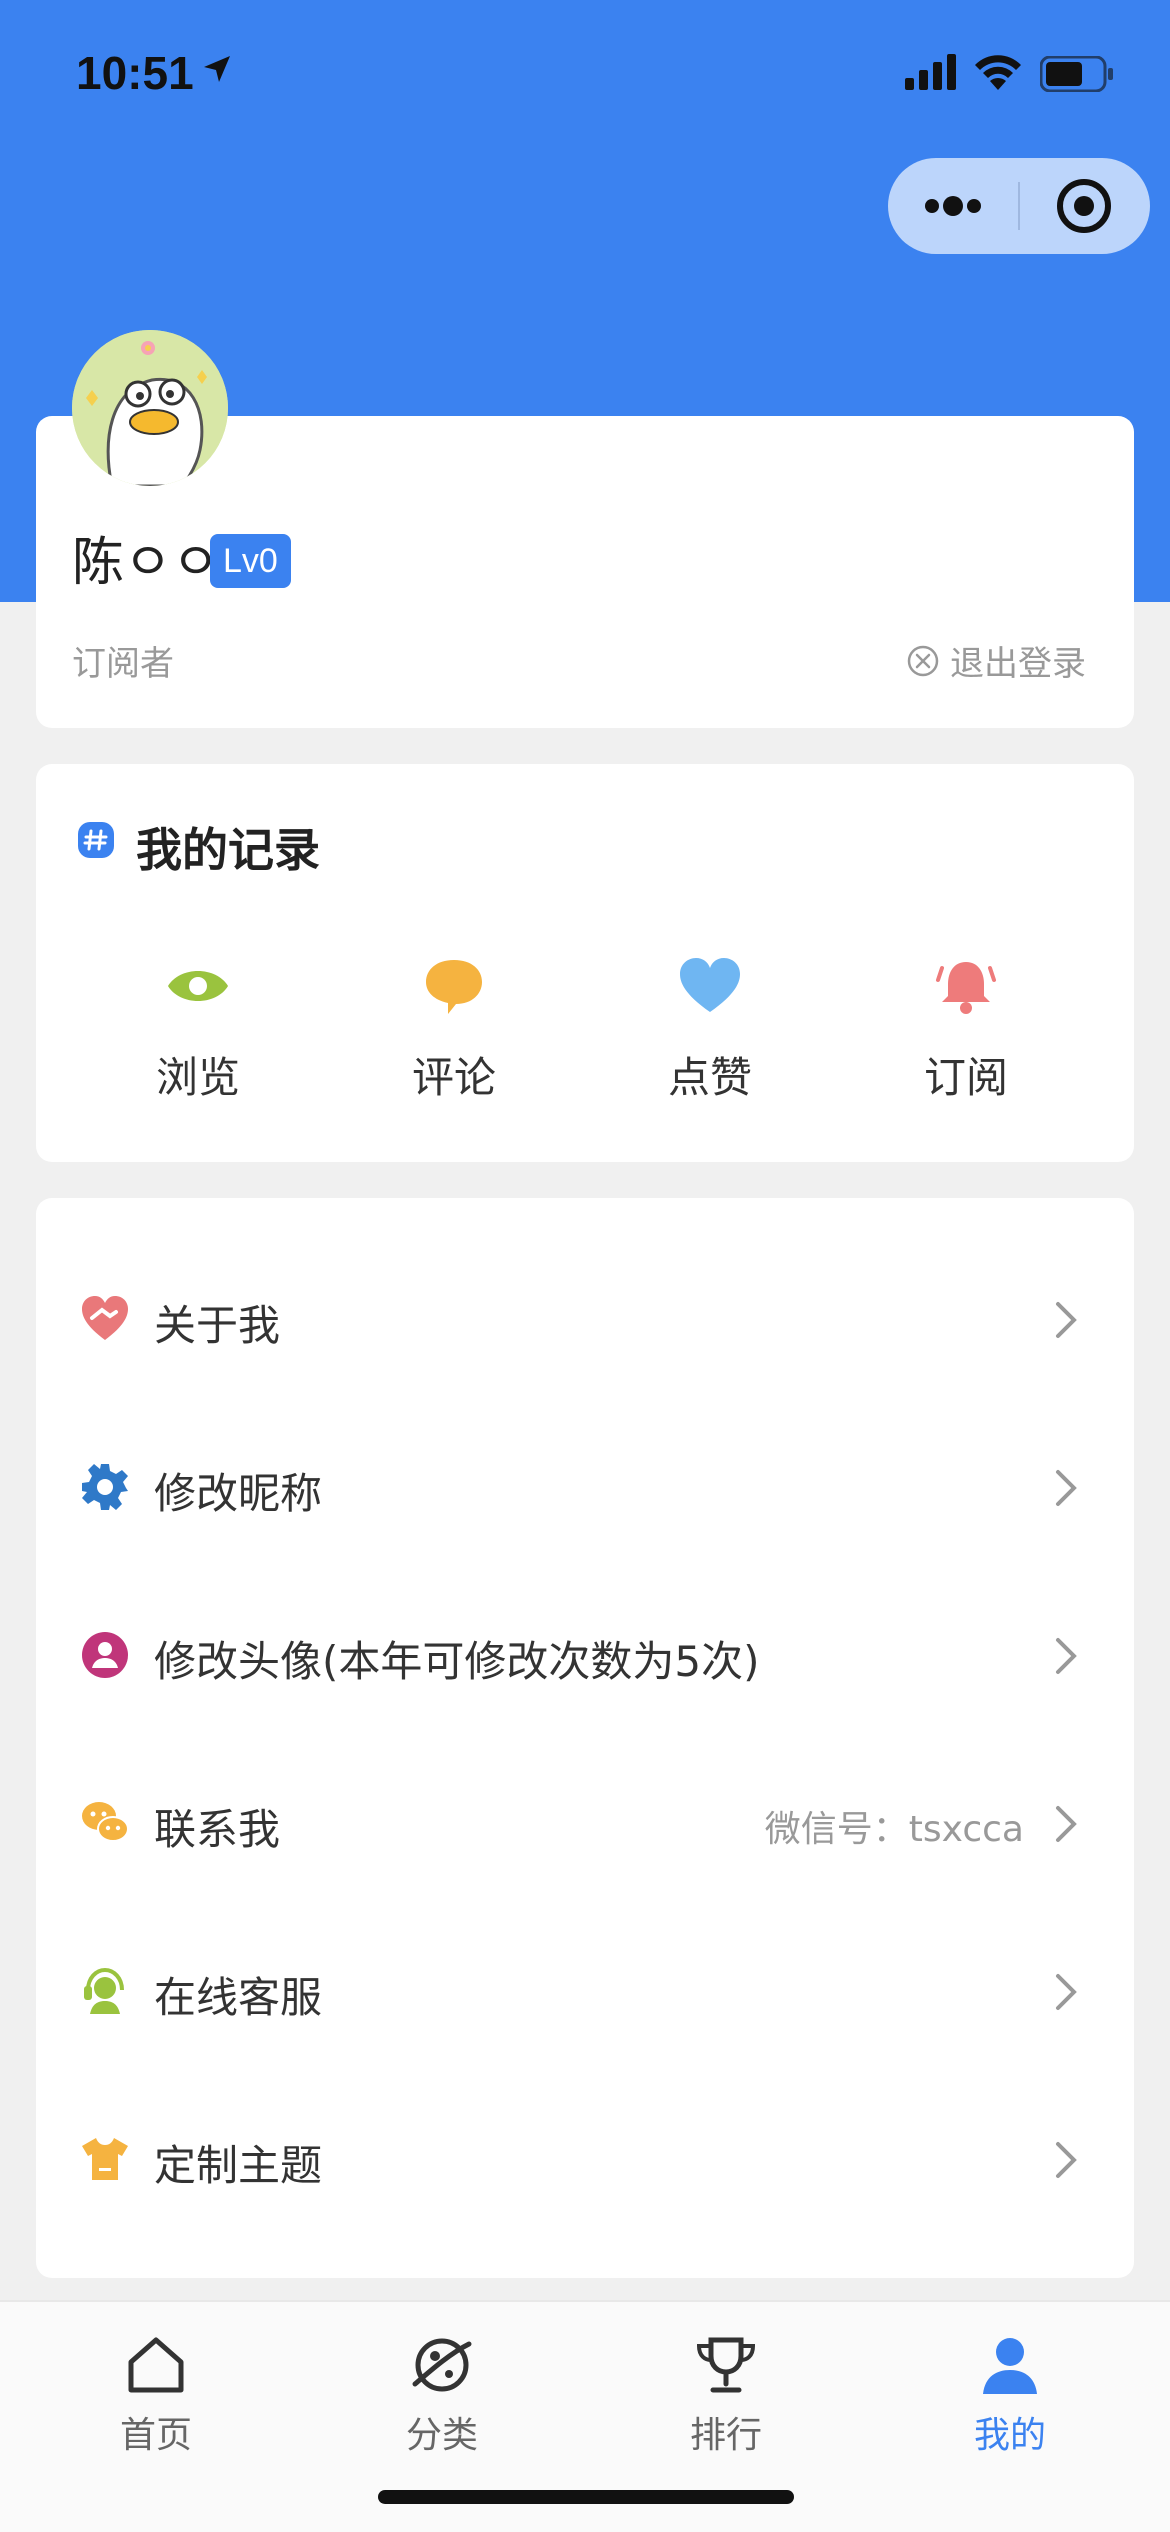 The height and width of the screenshot is (2532, 1170). What do you see at coordinates (966, 1029) in the screenshot?
I see `record-subscriptions: 订阅` at bounding box center [966, 1029].